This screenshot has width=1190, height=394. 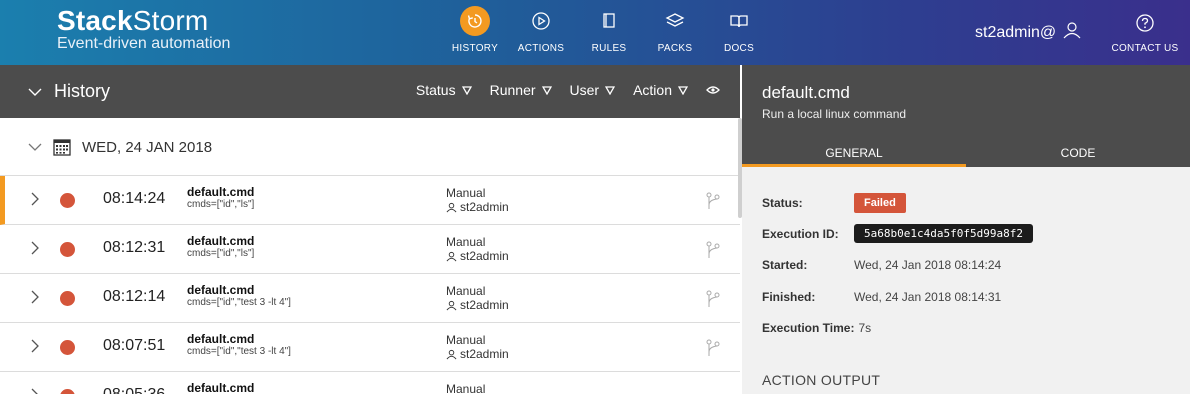 I want to click on nav-rules: RULES, so click(x=609, y=32).